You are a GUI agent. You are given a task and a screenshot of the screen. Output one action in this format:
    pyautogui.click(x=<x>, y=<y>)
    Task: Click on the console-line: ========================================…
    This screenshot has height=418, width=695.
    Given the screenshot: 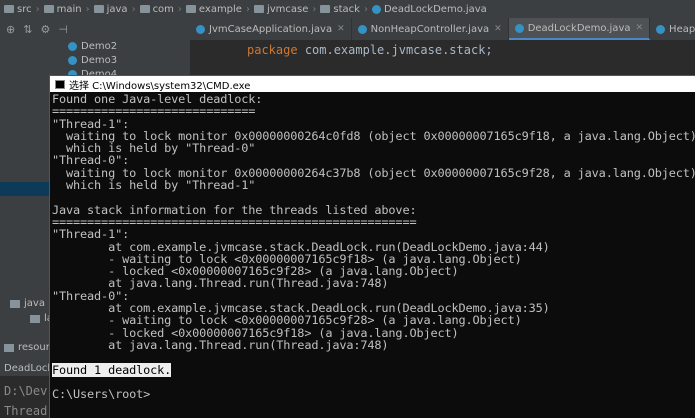 What is the action you would take?
    pyautogui.click(x=234, y=221)
    